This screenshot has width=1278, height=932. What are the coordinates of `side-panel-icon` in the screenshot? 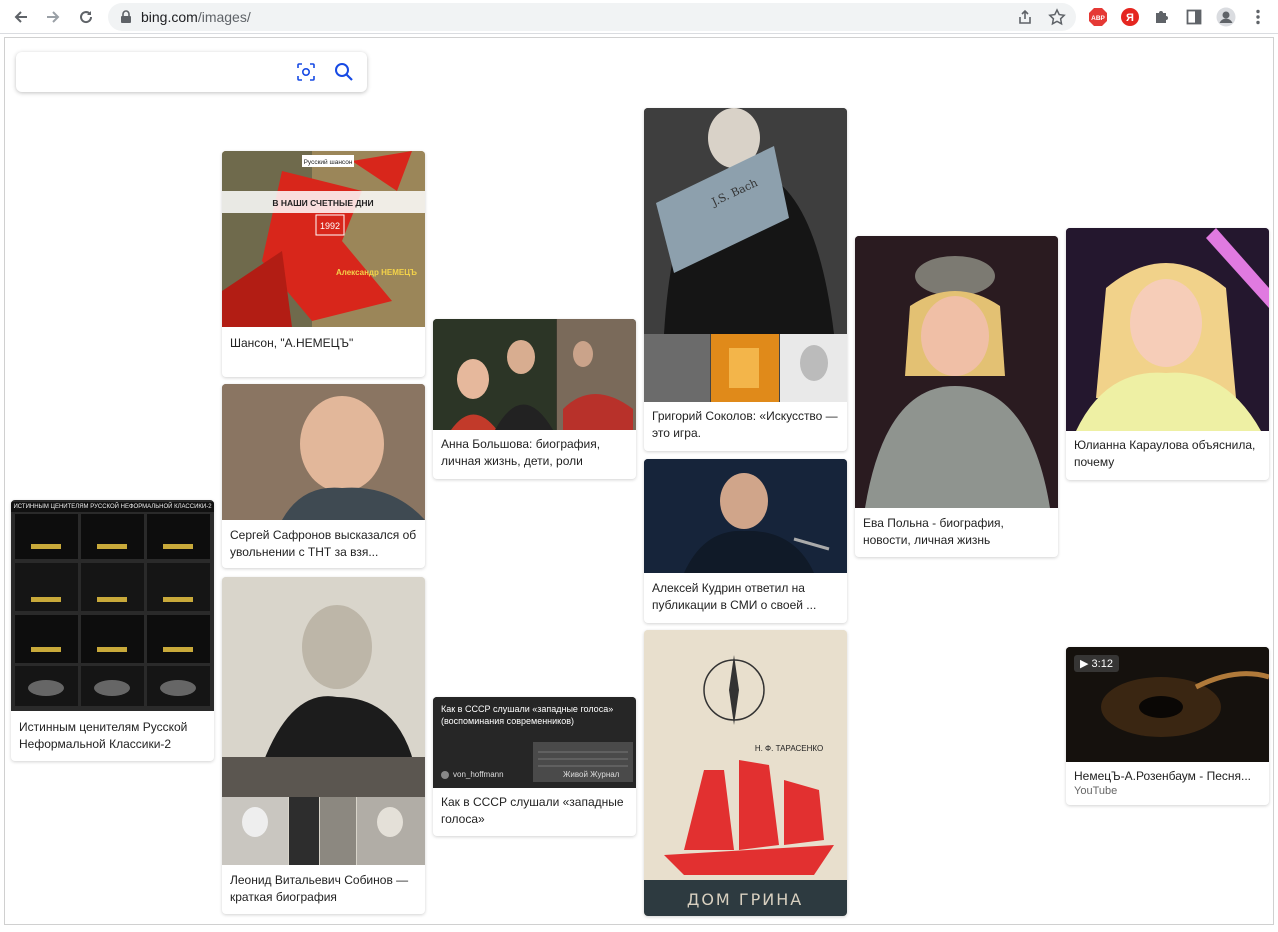 It's located at (1194, 17).